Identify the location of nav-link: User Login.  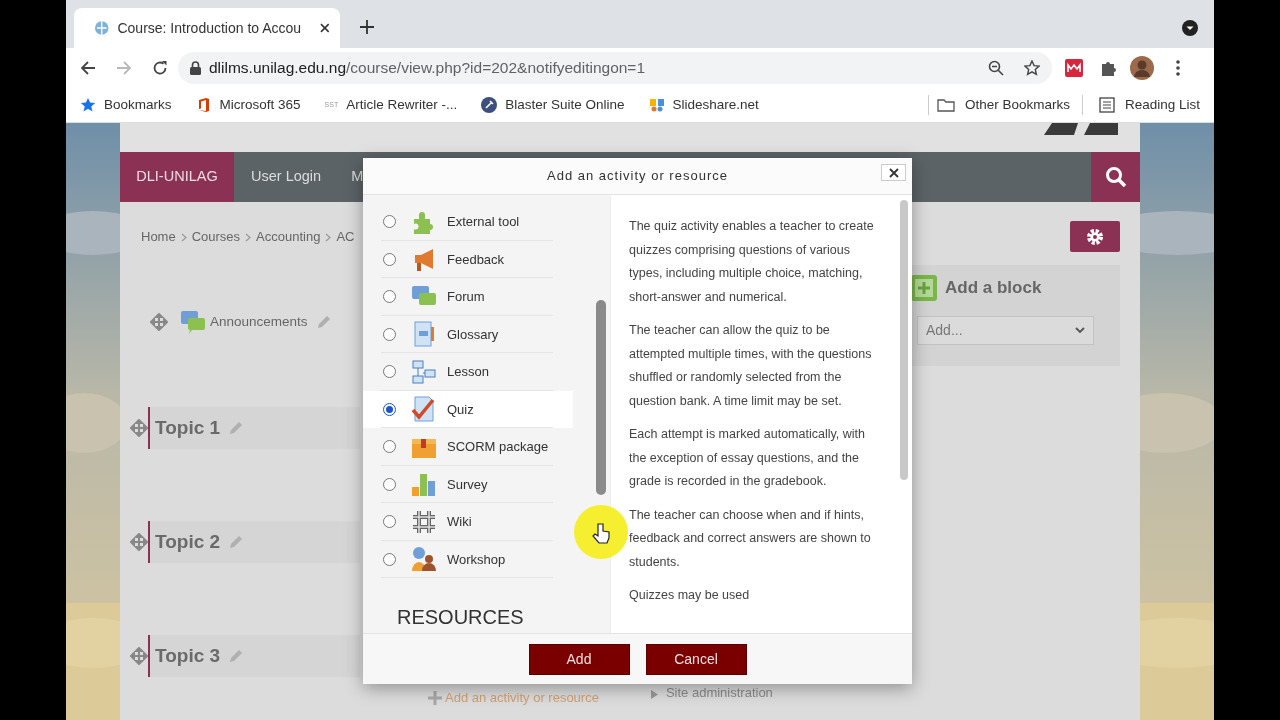
(284, 177).